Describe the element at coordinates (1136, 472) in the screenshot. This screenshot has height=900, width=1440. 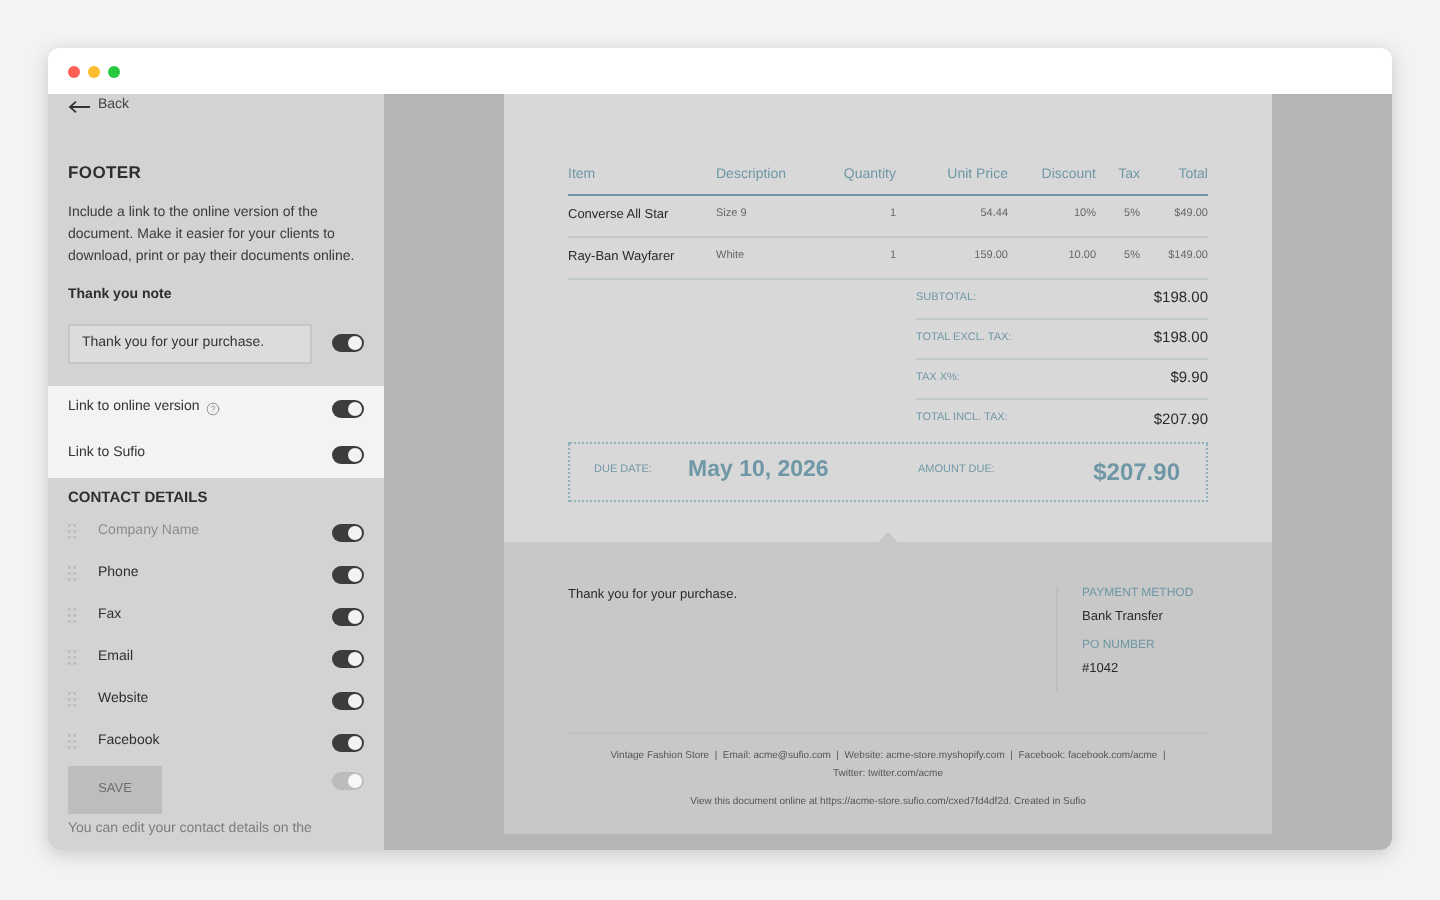
I see `amount-due-value: $207.90` at that location.